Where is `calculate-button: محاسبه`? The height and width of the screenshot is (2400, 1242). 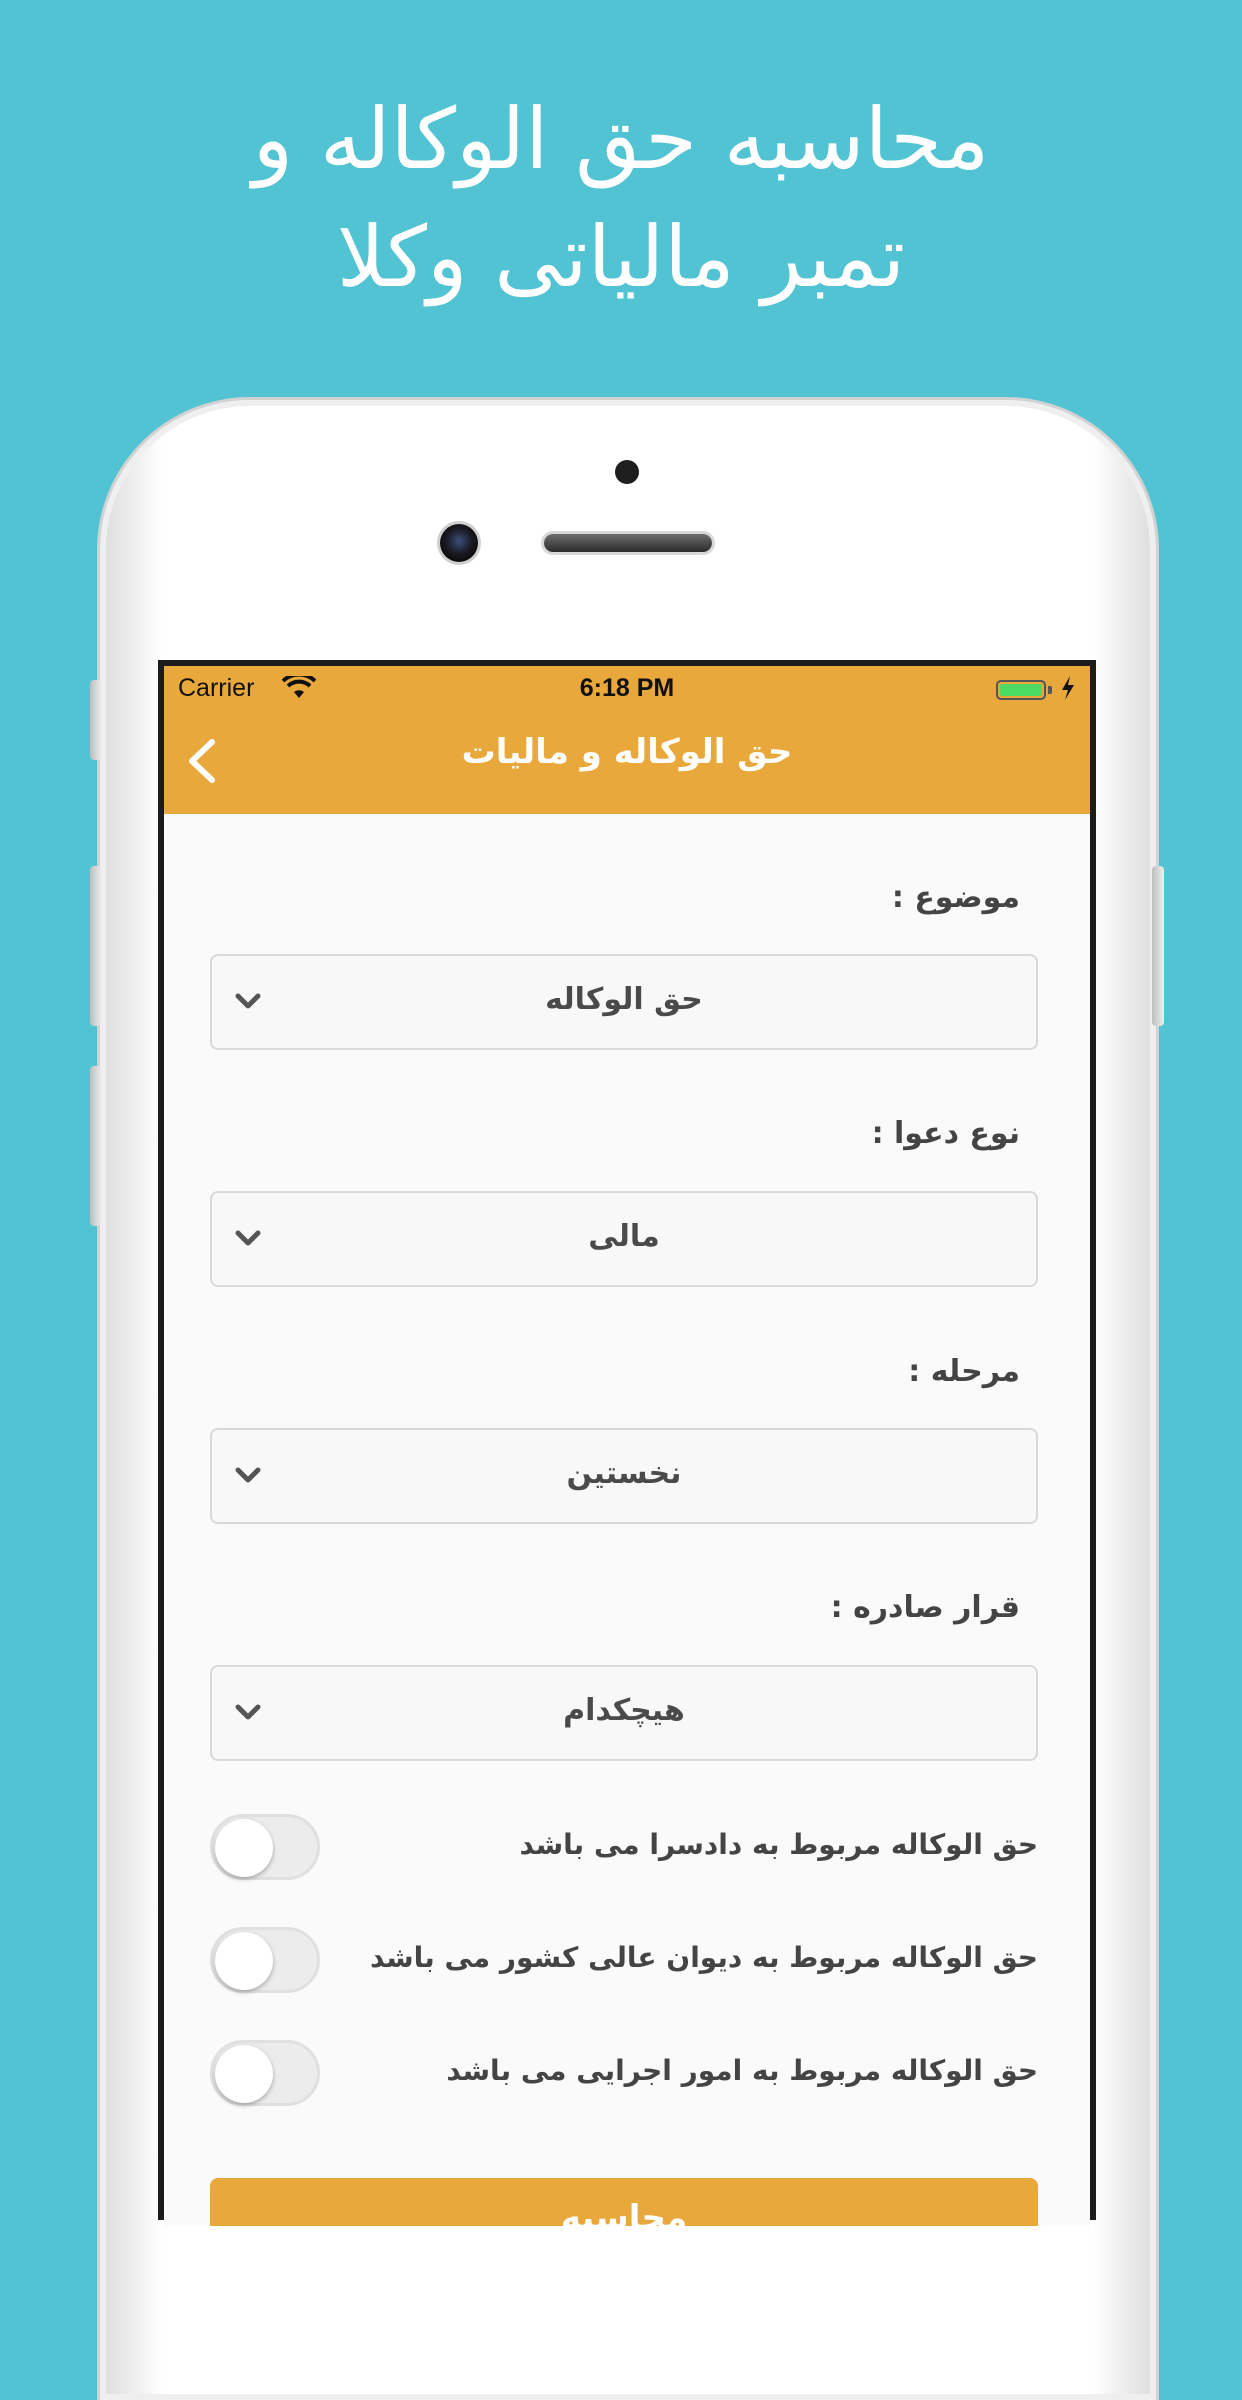 calculate-button: محاسبه is located at coordinates (624, 2202).